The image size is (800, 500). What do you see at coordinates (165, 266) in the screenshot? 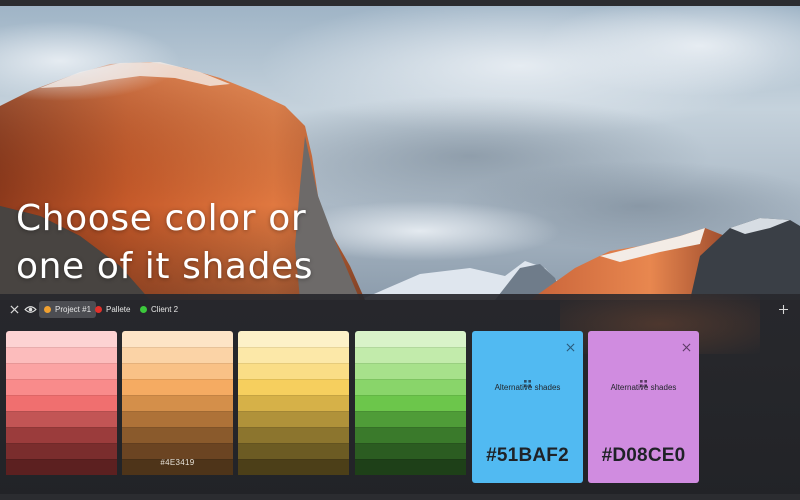
I see `hero-title-line-2: one of it shades` at bounding box center [165, 266].